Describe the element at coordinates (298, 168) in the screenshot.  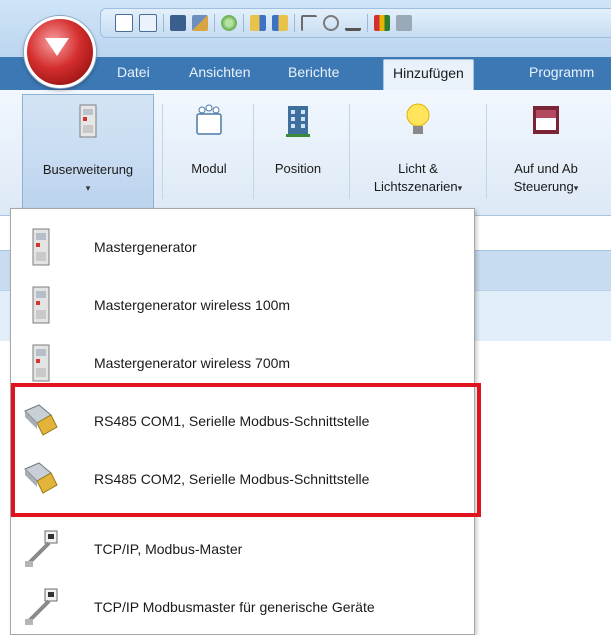
I see `position-label: Position` at that location.